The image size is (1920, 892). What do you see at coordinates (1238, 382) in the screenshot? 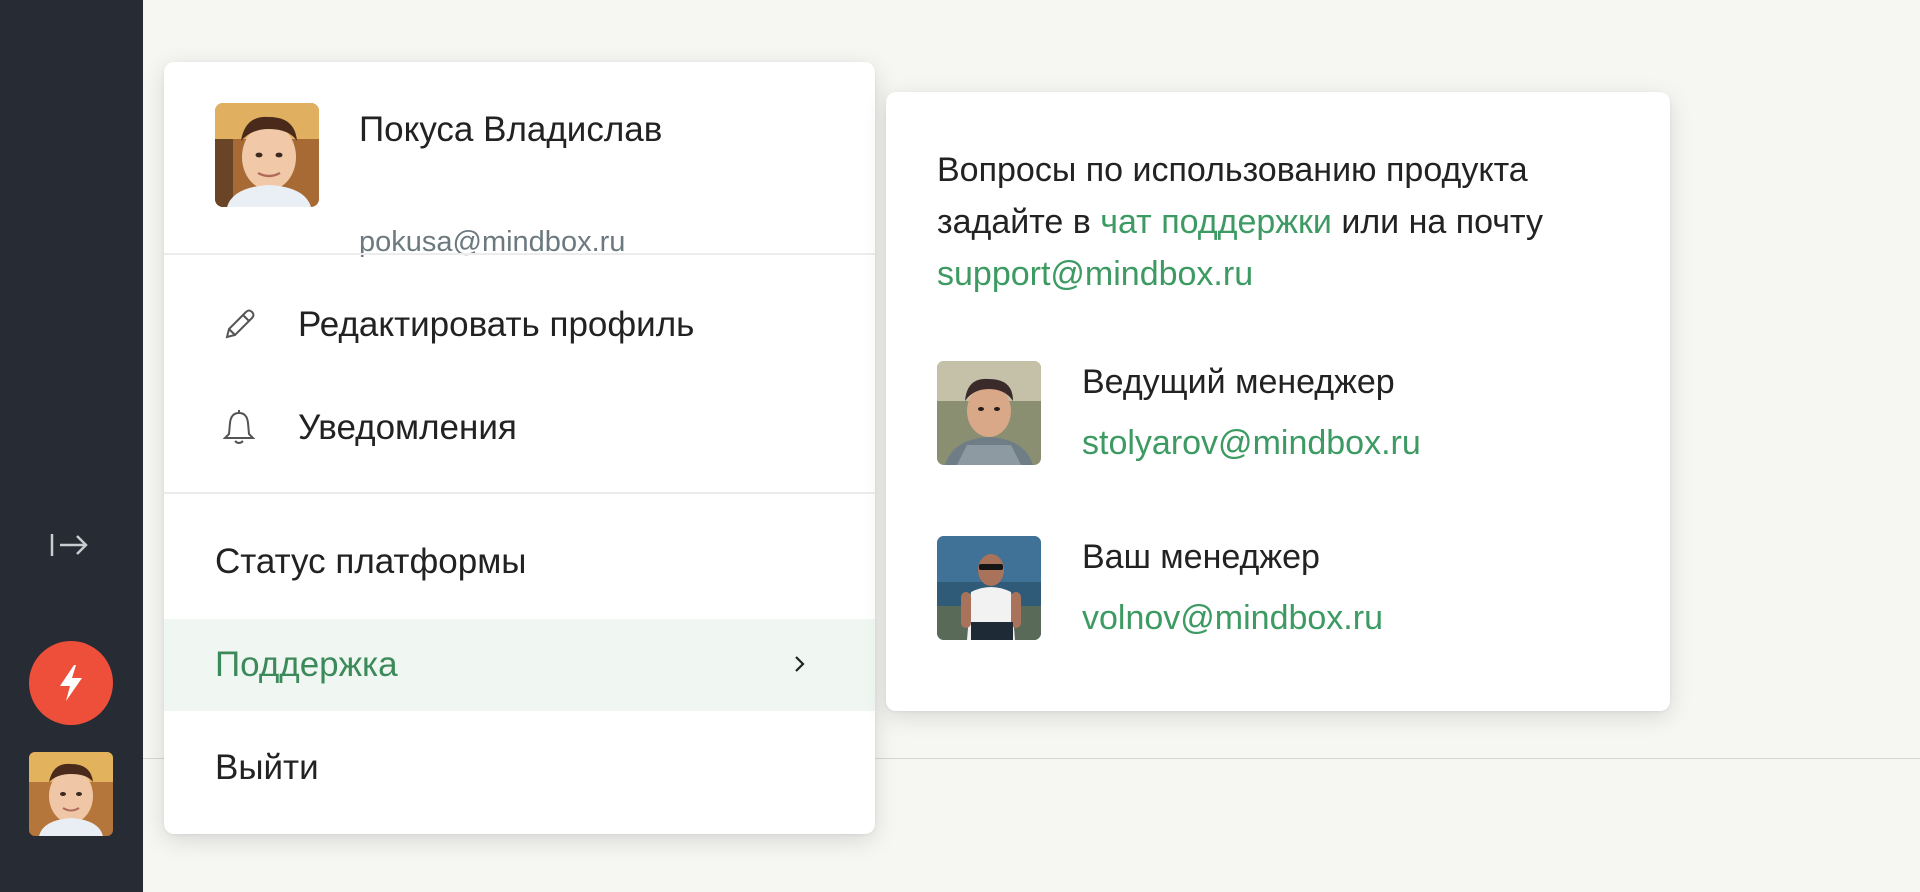
I see `lead-manager-role: Ведущий менеджер` at bounding box center [1238, 382].